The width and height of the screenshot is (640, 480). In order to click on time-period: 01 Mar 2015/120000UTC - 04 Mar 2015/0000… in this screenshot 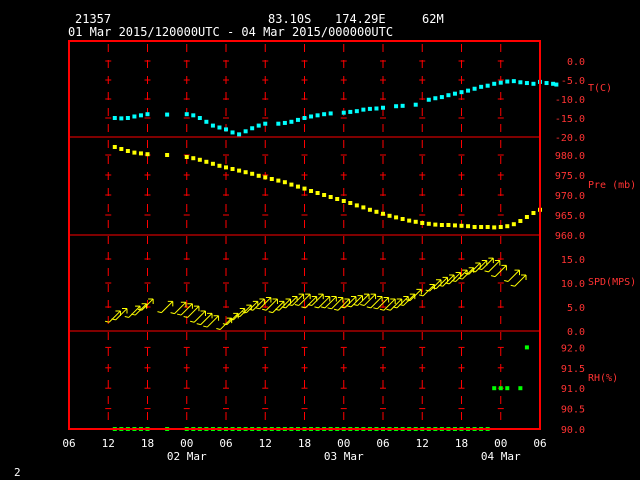, I will do `click(230, 32)`.